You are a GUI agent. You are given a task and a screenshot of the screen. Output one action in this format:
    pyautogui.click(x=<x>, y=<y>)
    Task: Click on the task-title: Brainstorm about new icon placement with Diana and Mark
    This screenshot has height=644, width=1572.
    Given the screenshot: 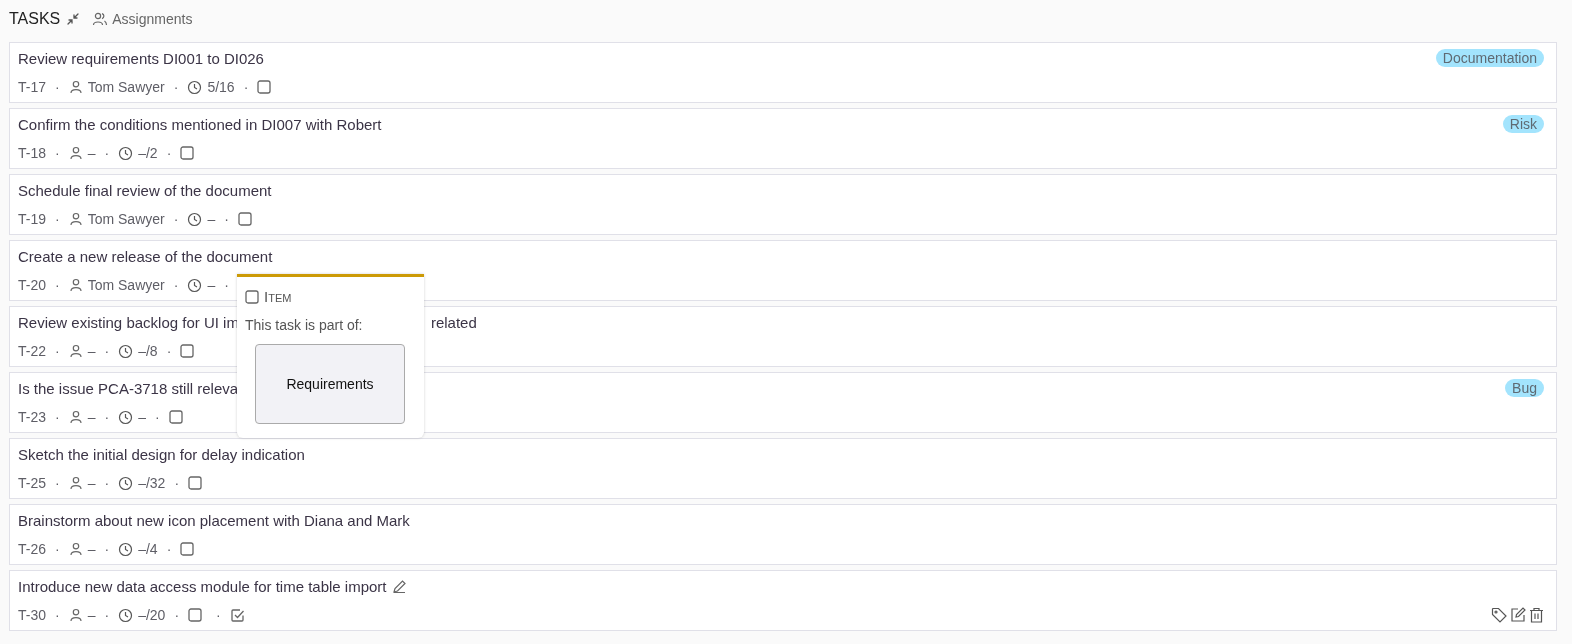 What is the action you would take?
    pyautogui.click(x=214, y=520)
    